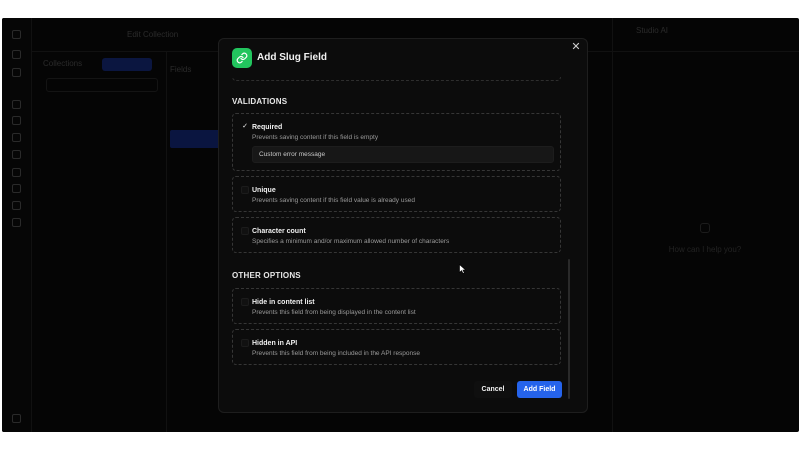 The image size is (800, 450). I want to click on custom-error-message-input, so click(403, 154).